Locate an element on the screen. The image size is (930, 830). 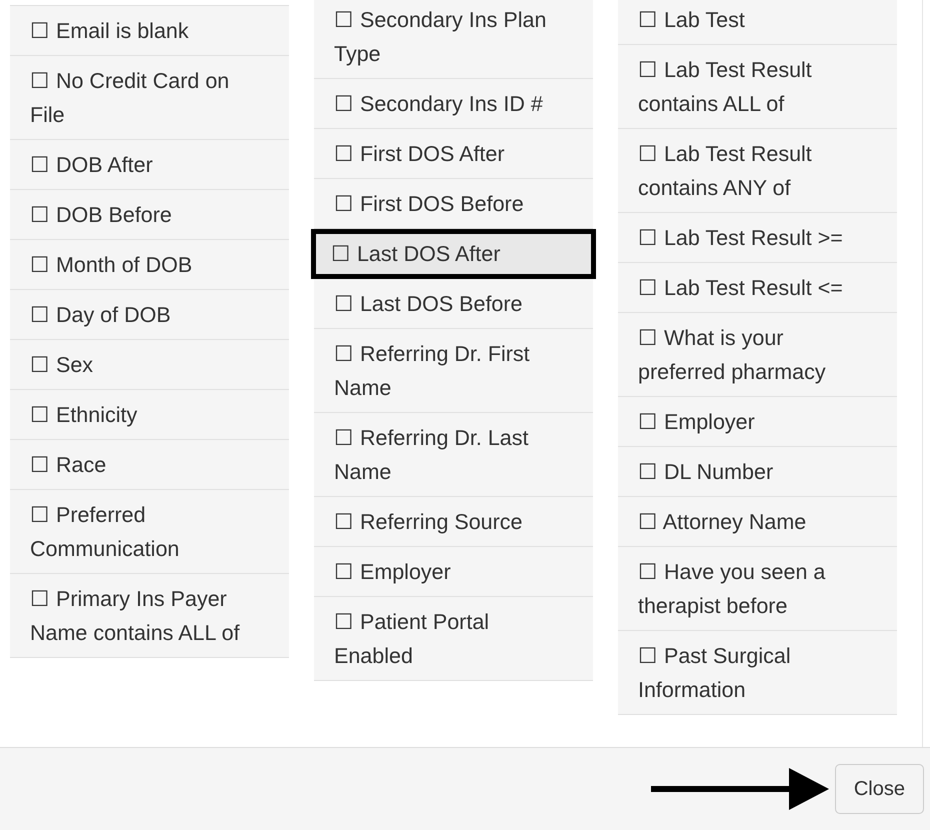
filter-option: ☐ Last DOS Before is located at coordinates (453, 304).